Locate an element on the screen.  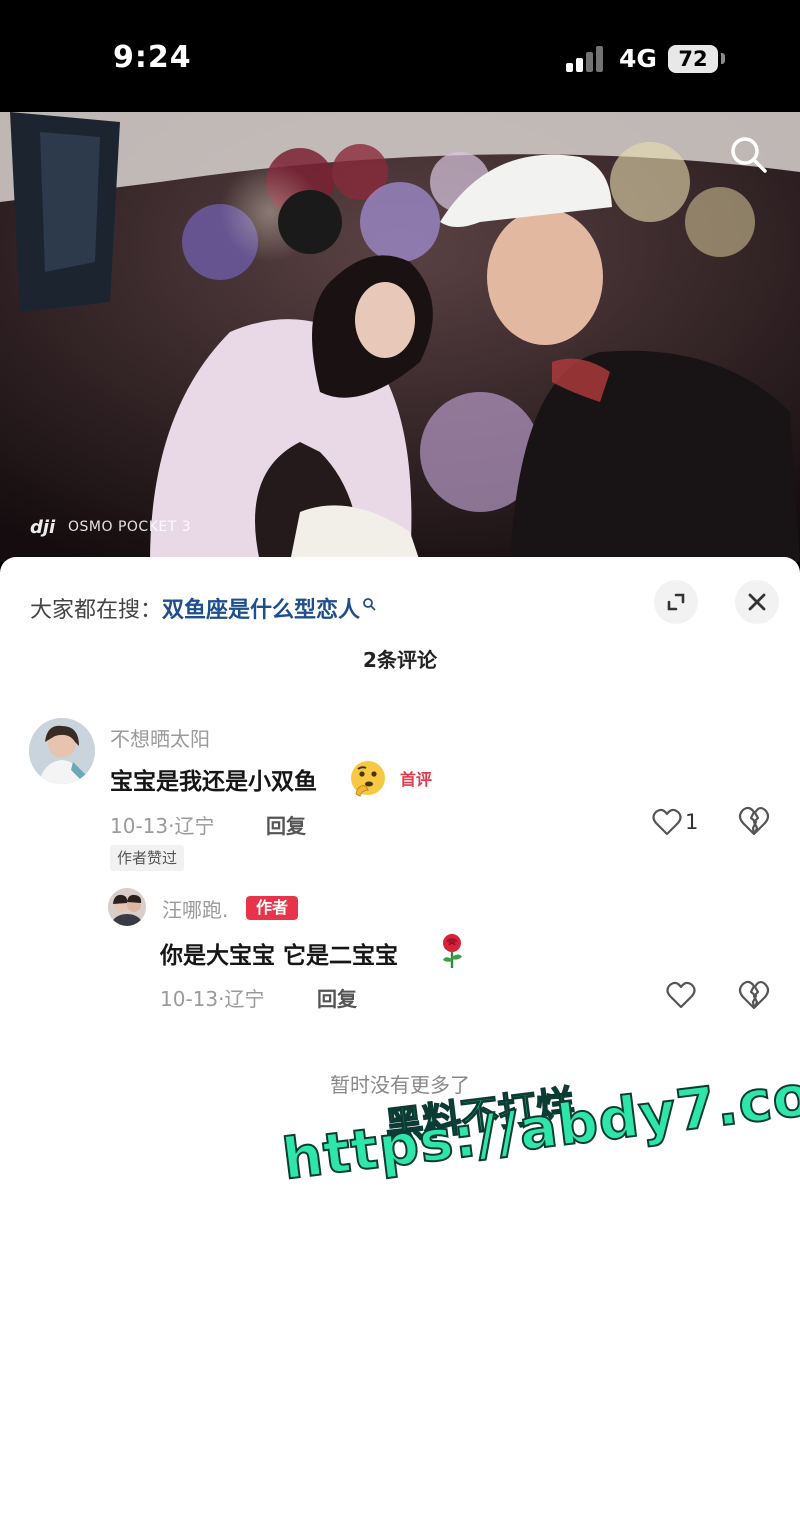
author-liked-tag: 作者赞过 is located at coordinates (147, 858).